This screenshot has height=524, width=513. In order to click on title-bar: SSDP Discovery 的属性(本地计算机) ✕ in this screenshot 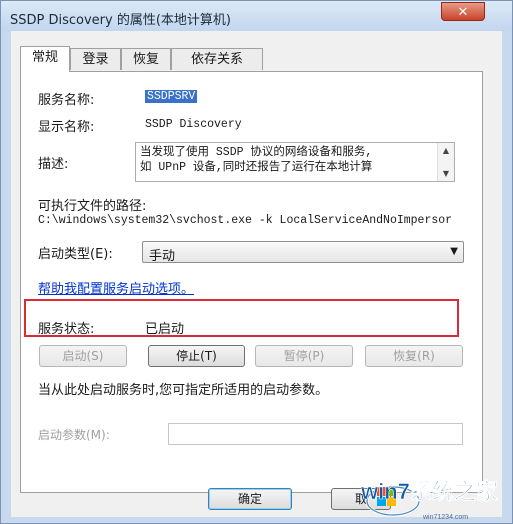, I will do `click(256, 16)`.